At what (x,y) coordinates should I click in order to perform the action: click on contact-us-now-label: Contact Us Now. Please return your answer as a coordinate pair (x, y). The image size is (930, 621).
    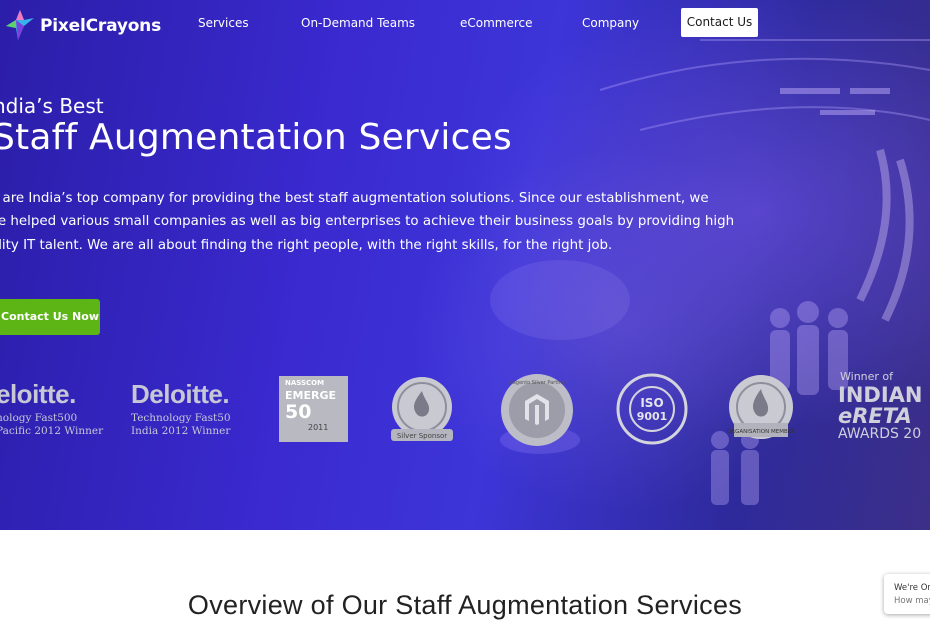
    Looking at the image, I should click on (50, 316).